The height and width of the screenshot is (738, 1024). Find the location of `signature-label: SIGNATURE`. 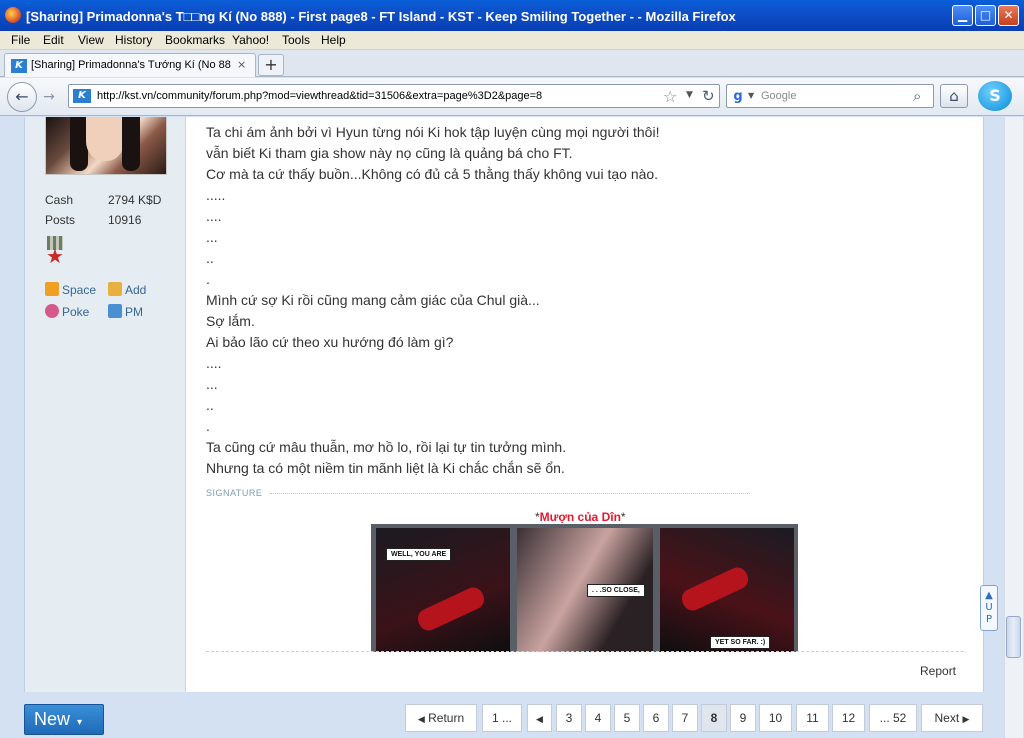

signature-label: SIGNATURE is located at coordinates (234, 493).